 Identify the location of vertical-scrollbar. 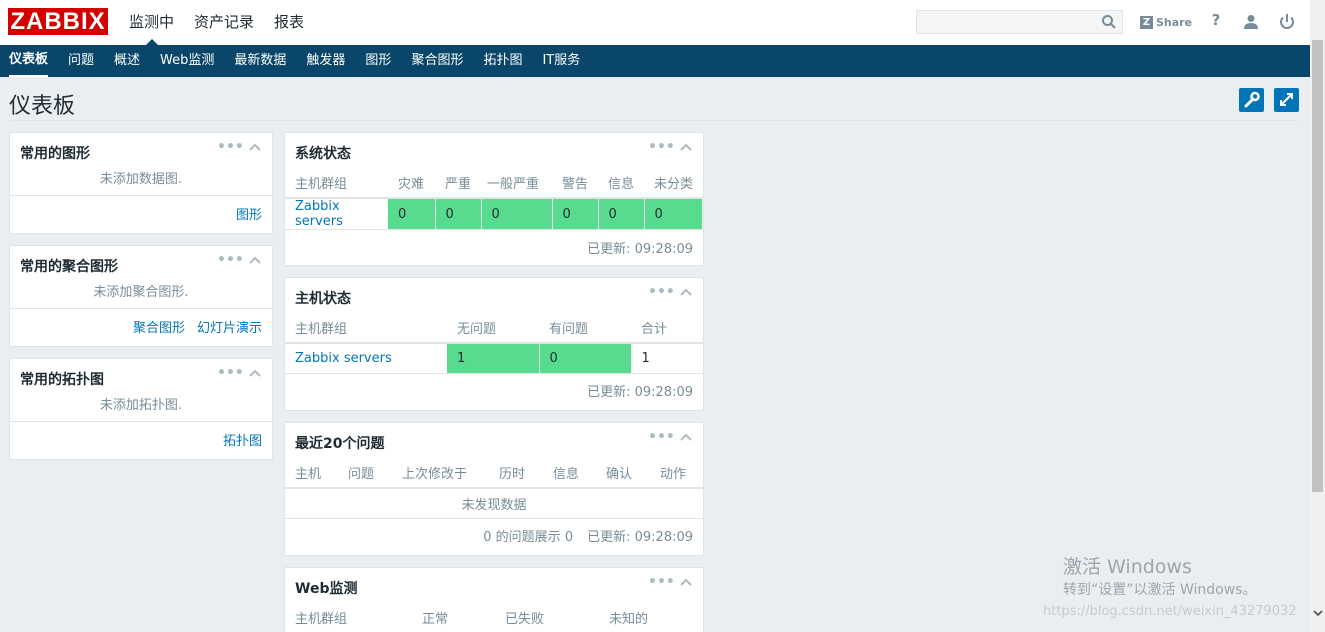
(1317, 316).